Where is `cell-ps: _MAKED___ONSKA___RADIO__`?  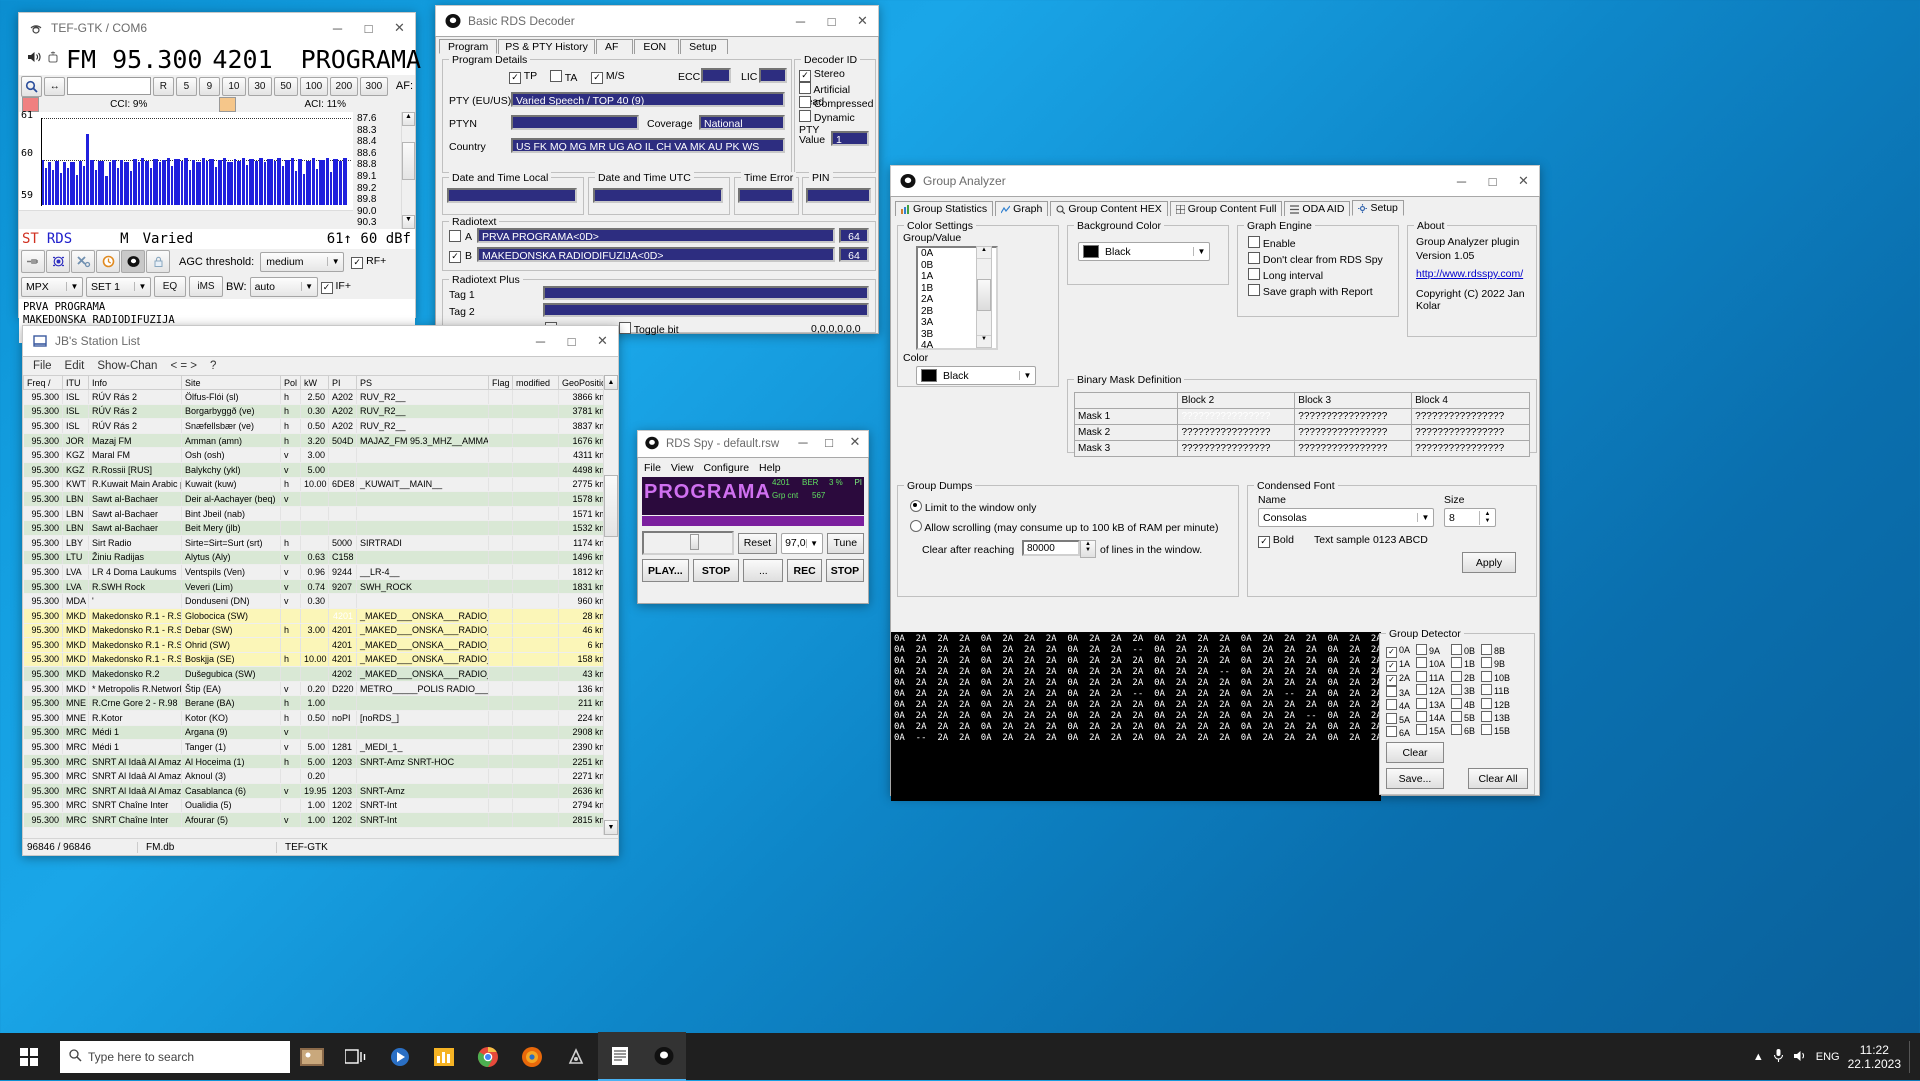 cell-ps: _MAKED___ONSKA___RADIO__ is located at coordinates (422, 674).